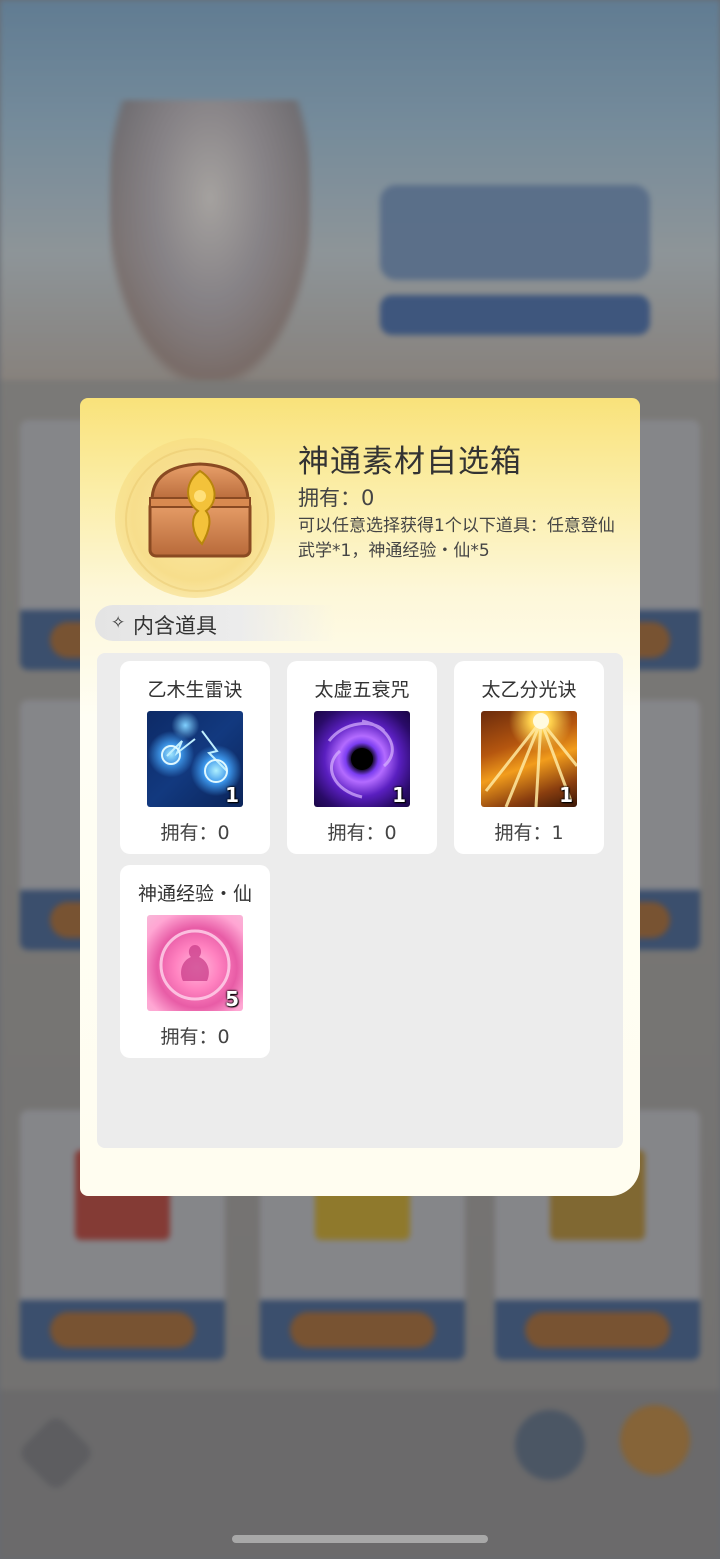 Image resolution: width=720 pixels, height=1559 pixels. What do you see at coordinates (456, 538) in the screenshot?
I see `popup-description: 可以任意选择获得1个以下道具：任意登仙武学*1，神通经验・仙*5` at bounding box center [456, 538].